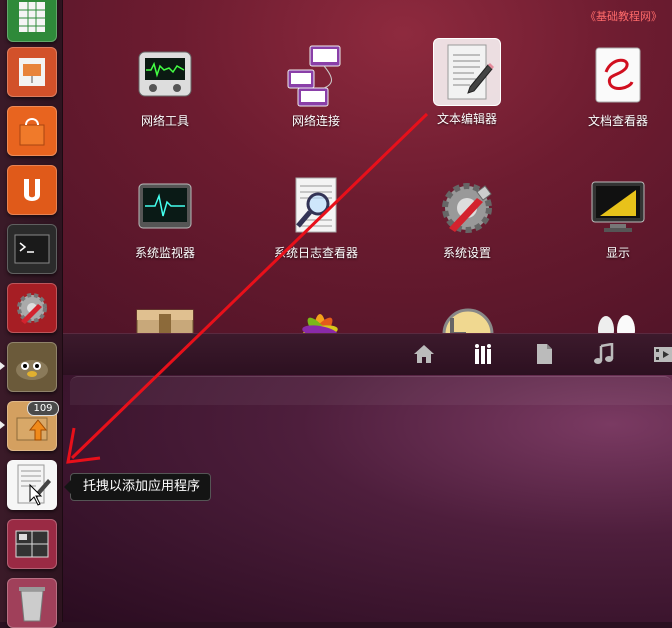 This screenshot has width=672, height=628. Describe the element at coordinates (137, 487) in the screenshot. I see `drag-tooltip: 托拽以添加应用程序` at that location.